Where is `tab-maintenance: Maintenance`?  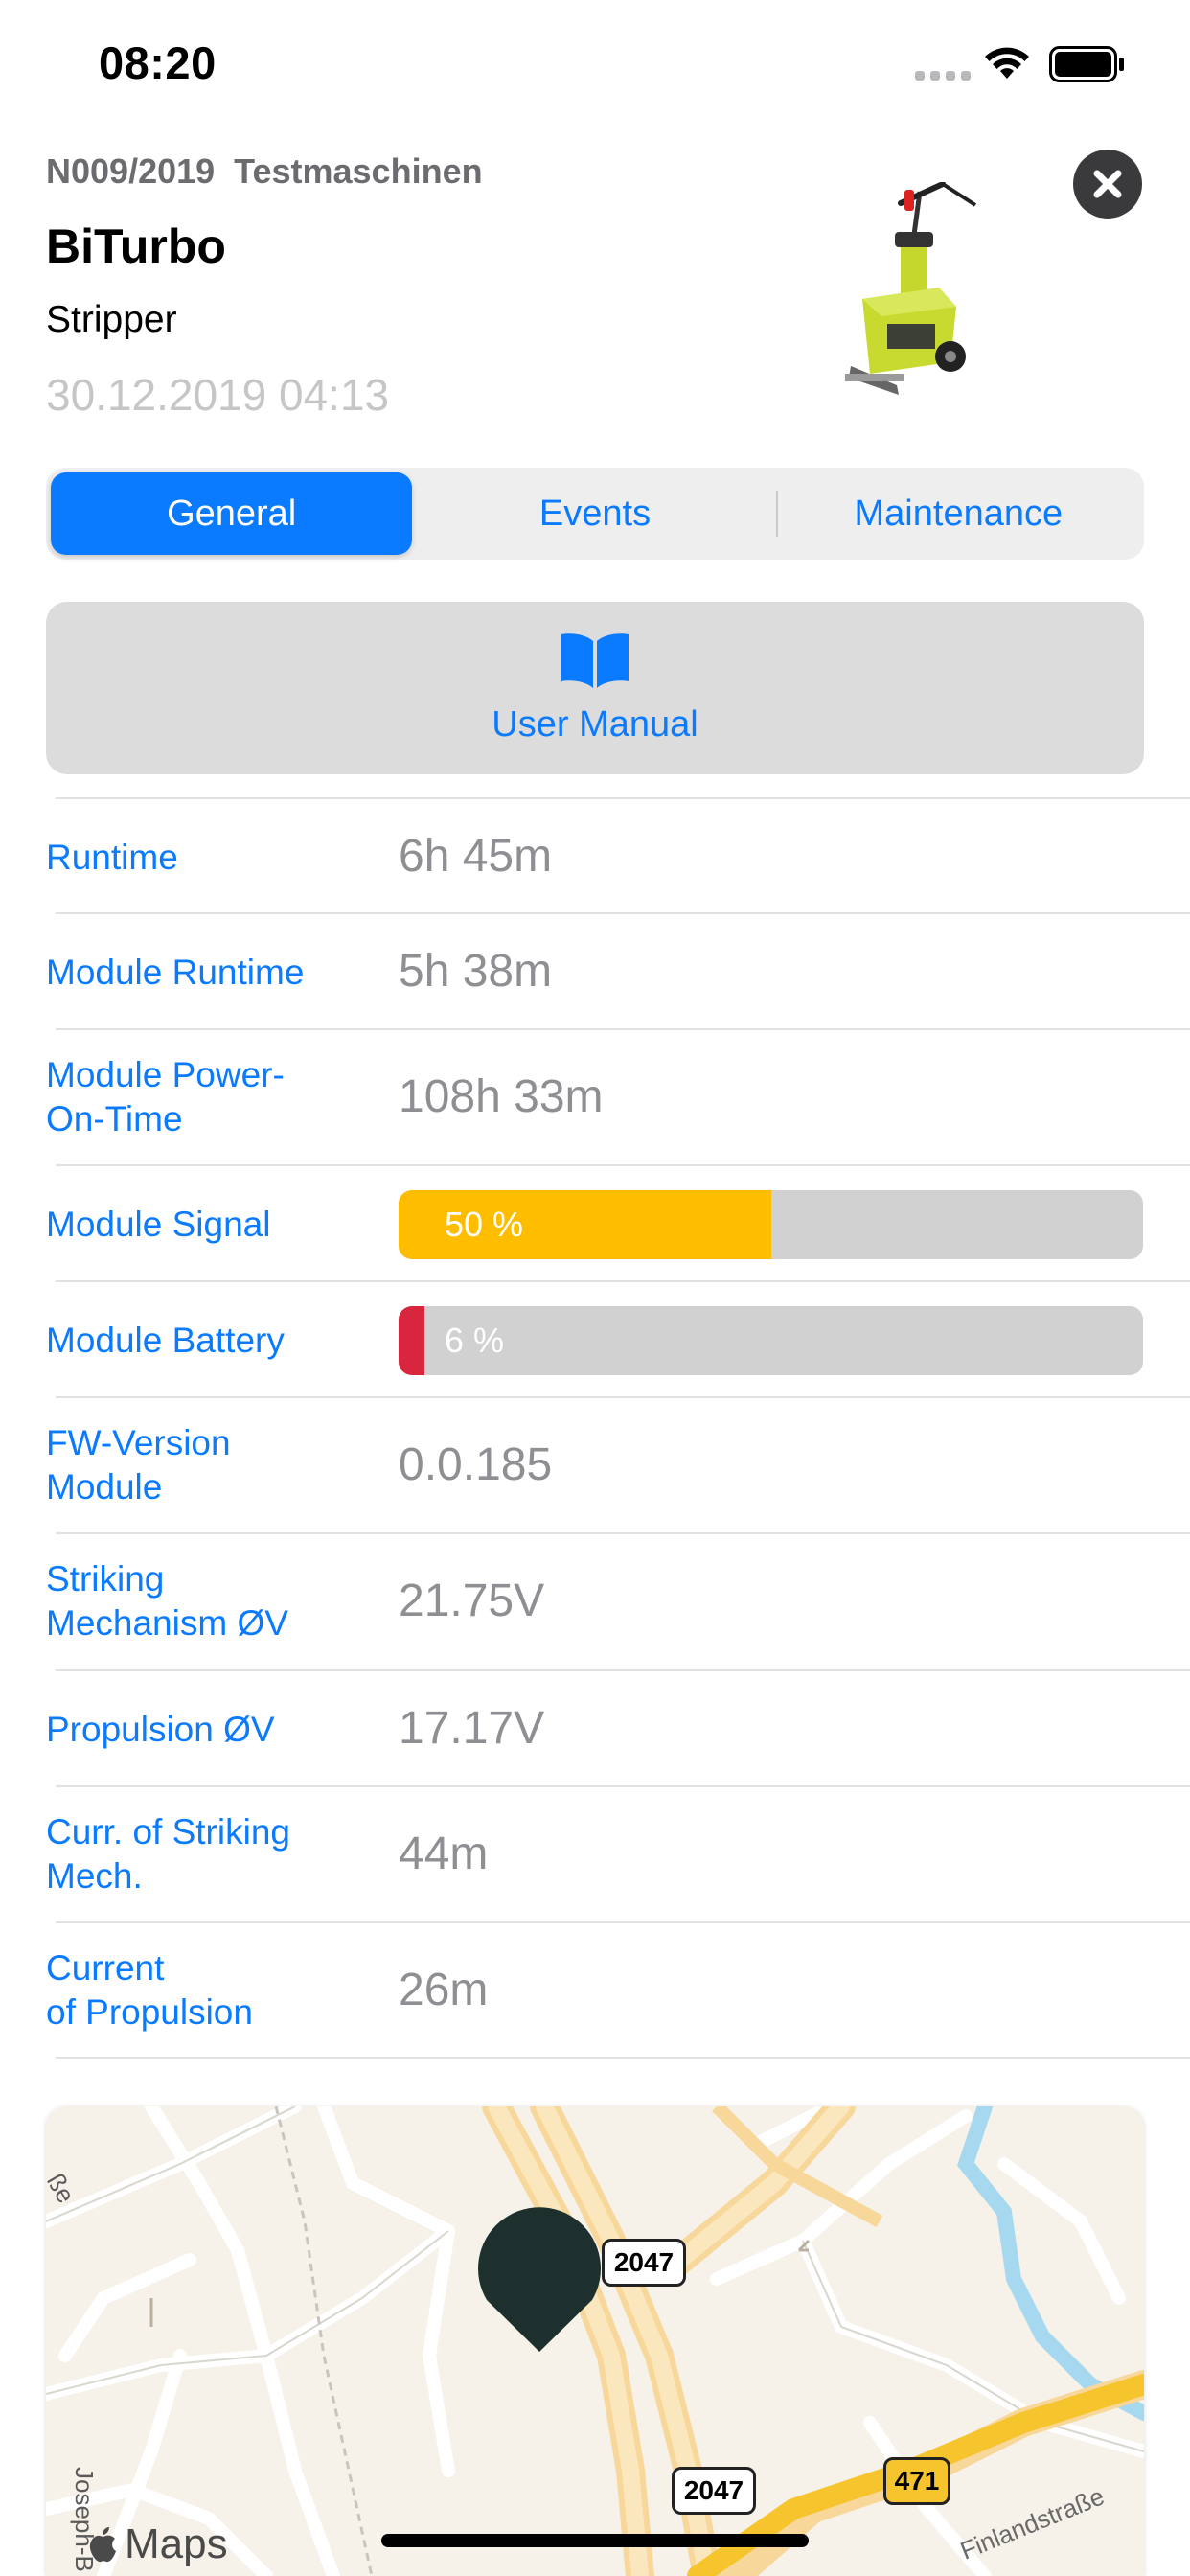
tab-maintenance: Maintenance is located at coordinates (959, 513).